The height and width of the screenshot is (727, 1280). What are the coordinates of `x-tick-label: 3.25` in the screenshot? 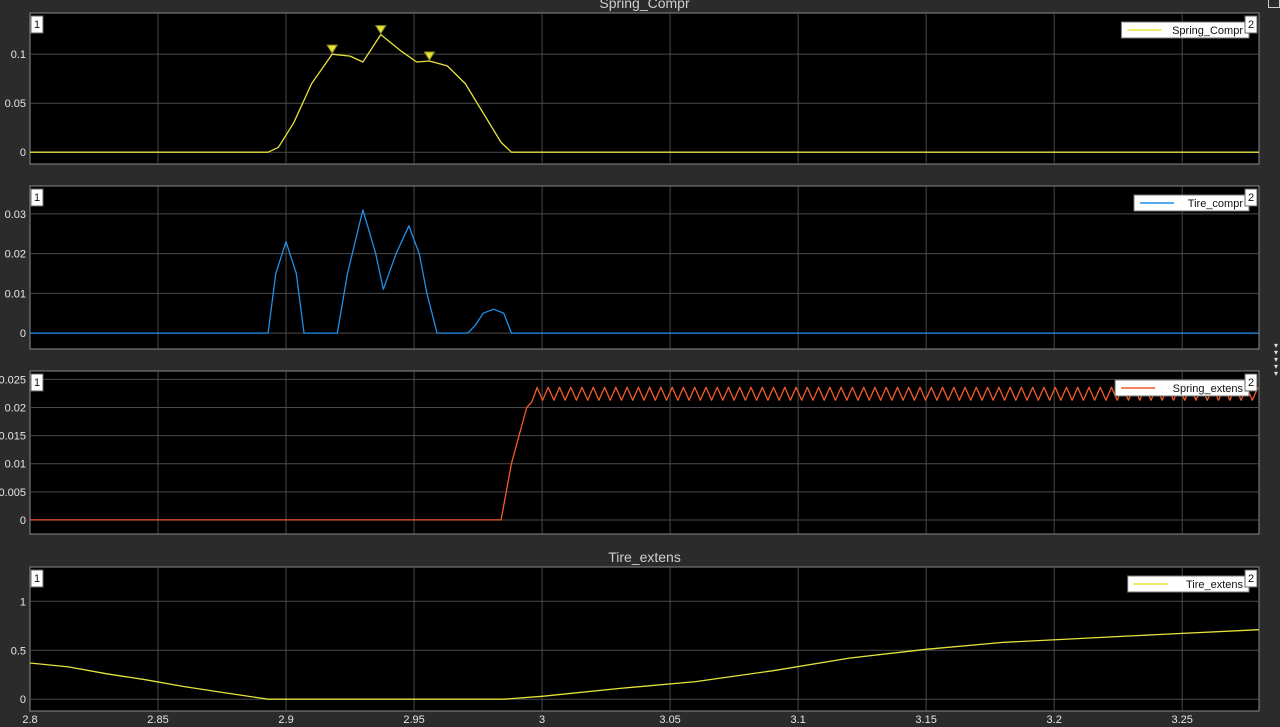 It's located at (1181, 720).